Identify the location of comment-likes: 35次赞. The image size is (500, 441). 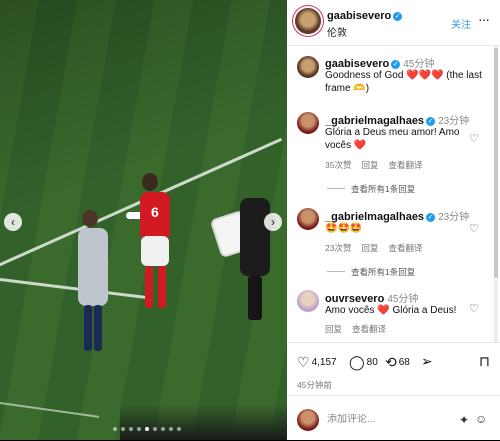
(338, 165).